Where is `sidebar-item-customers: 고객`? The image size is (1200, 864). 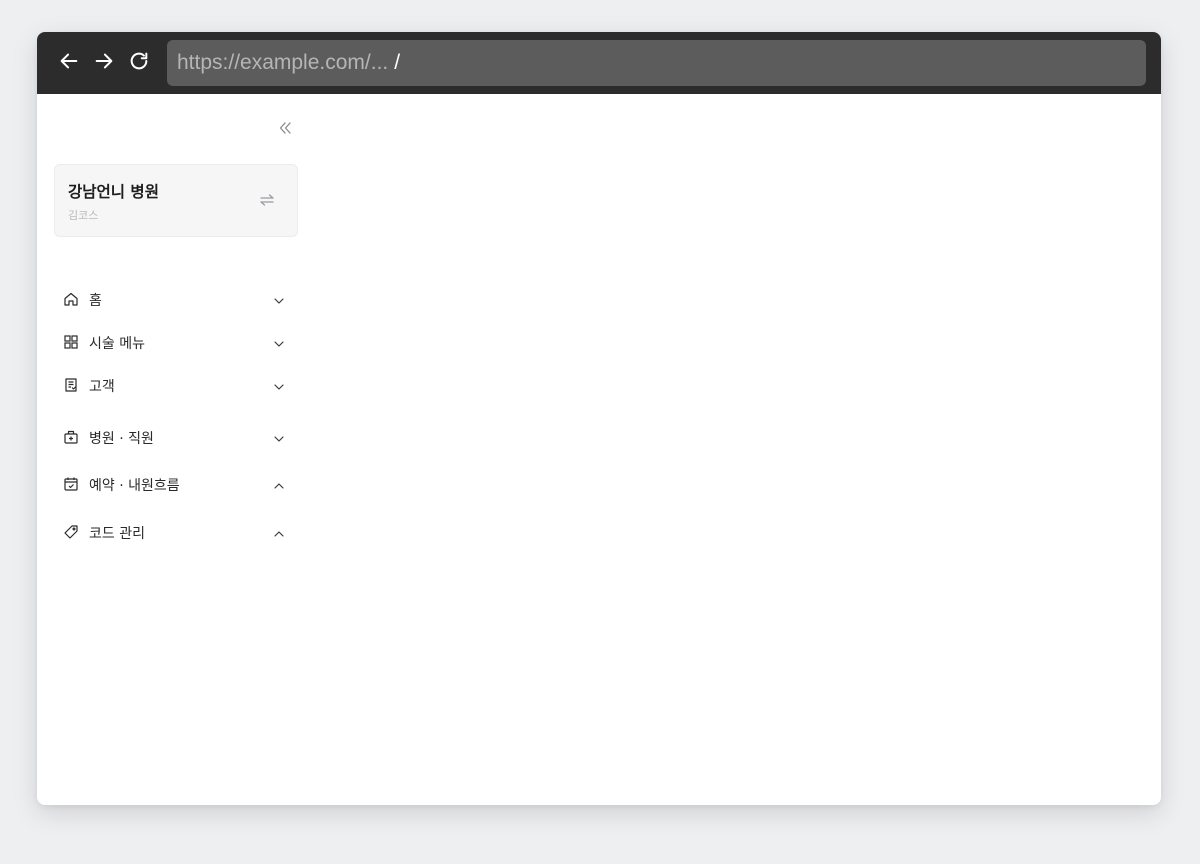 sidebar-item-customers: 고객 is located at coordinates (175, 385).